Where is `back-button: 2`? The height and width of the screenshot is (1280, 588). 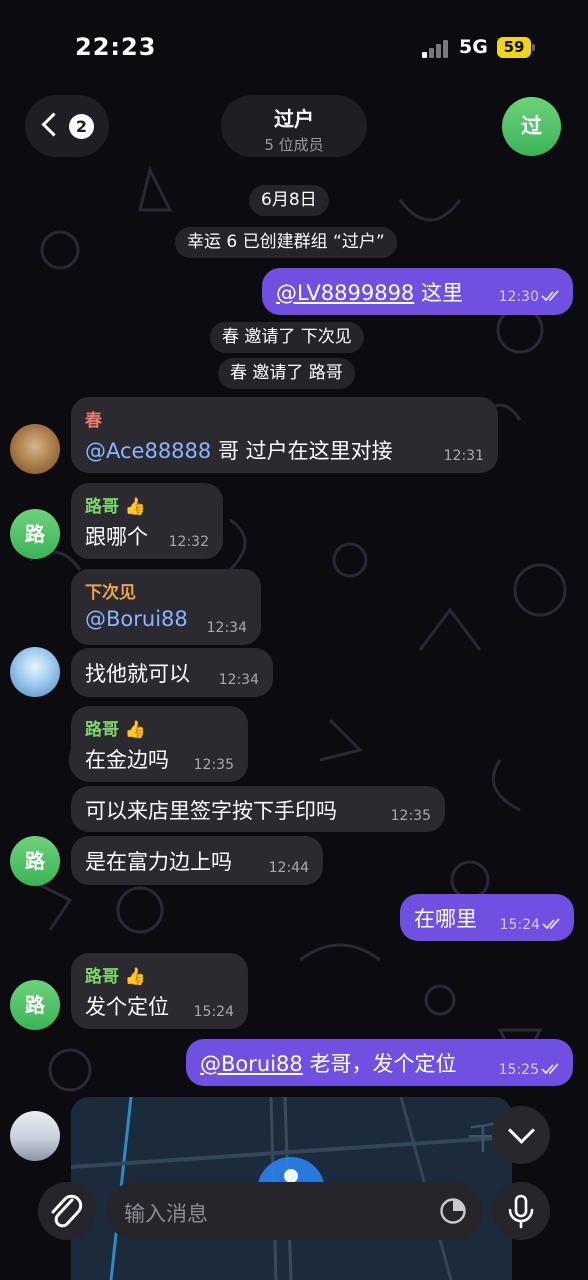
back-button: 2 is located at coordinates (67, 126).